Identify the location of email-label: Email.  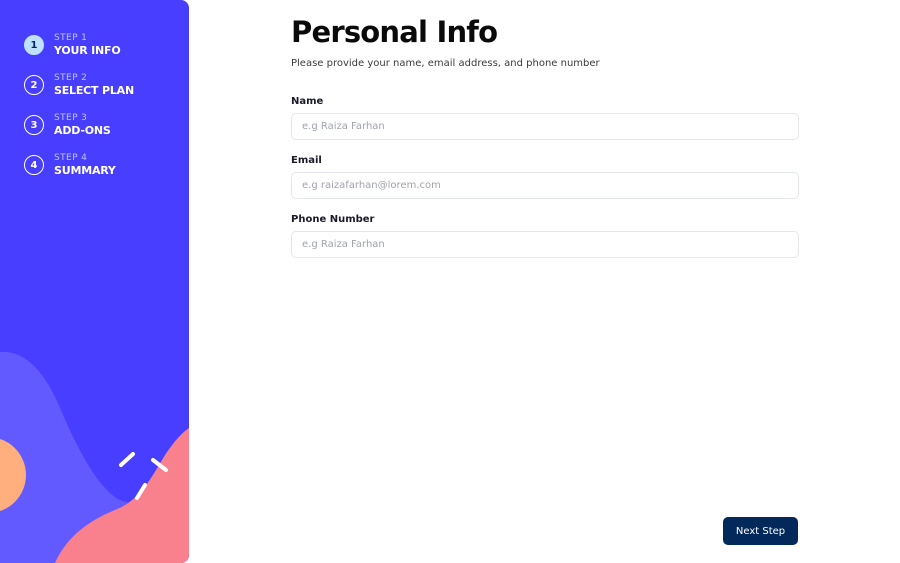
(306, 160).